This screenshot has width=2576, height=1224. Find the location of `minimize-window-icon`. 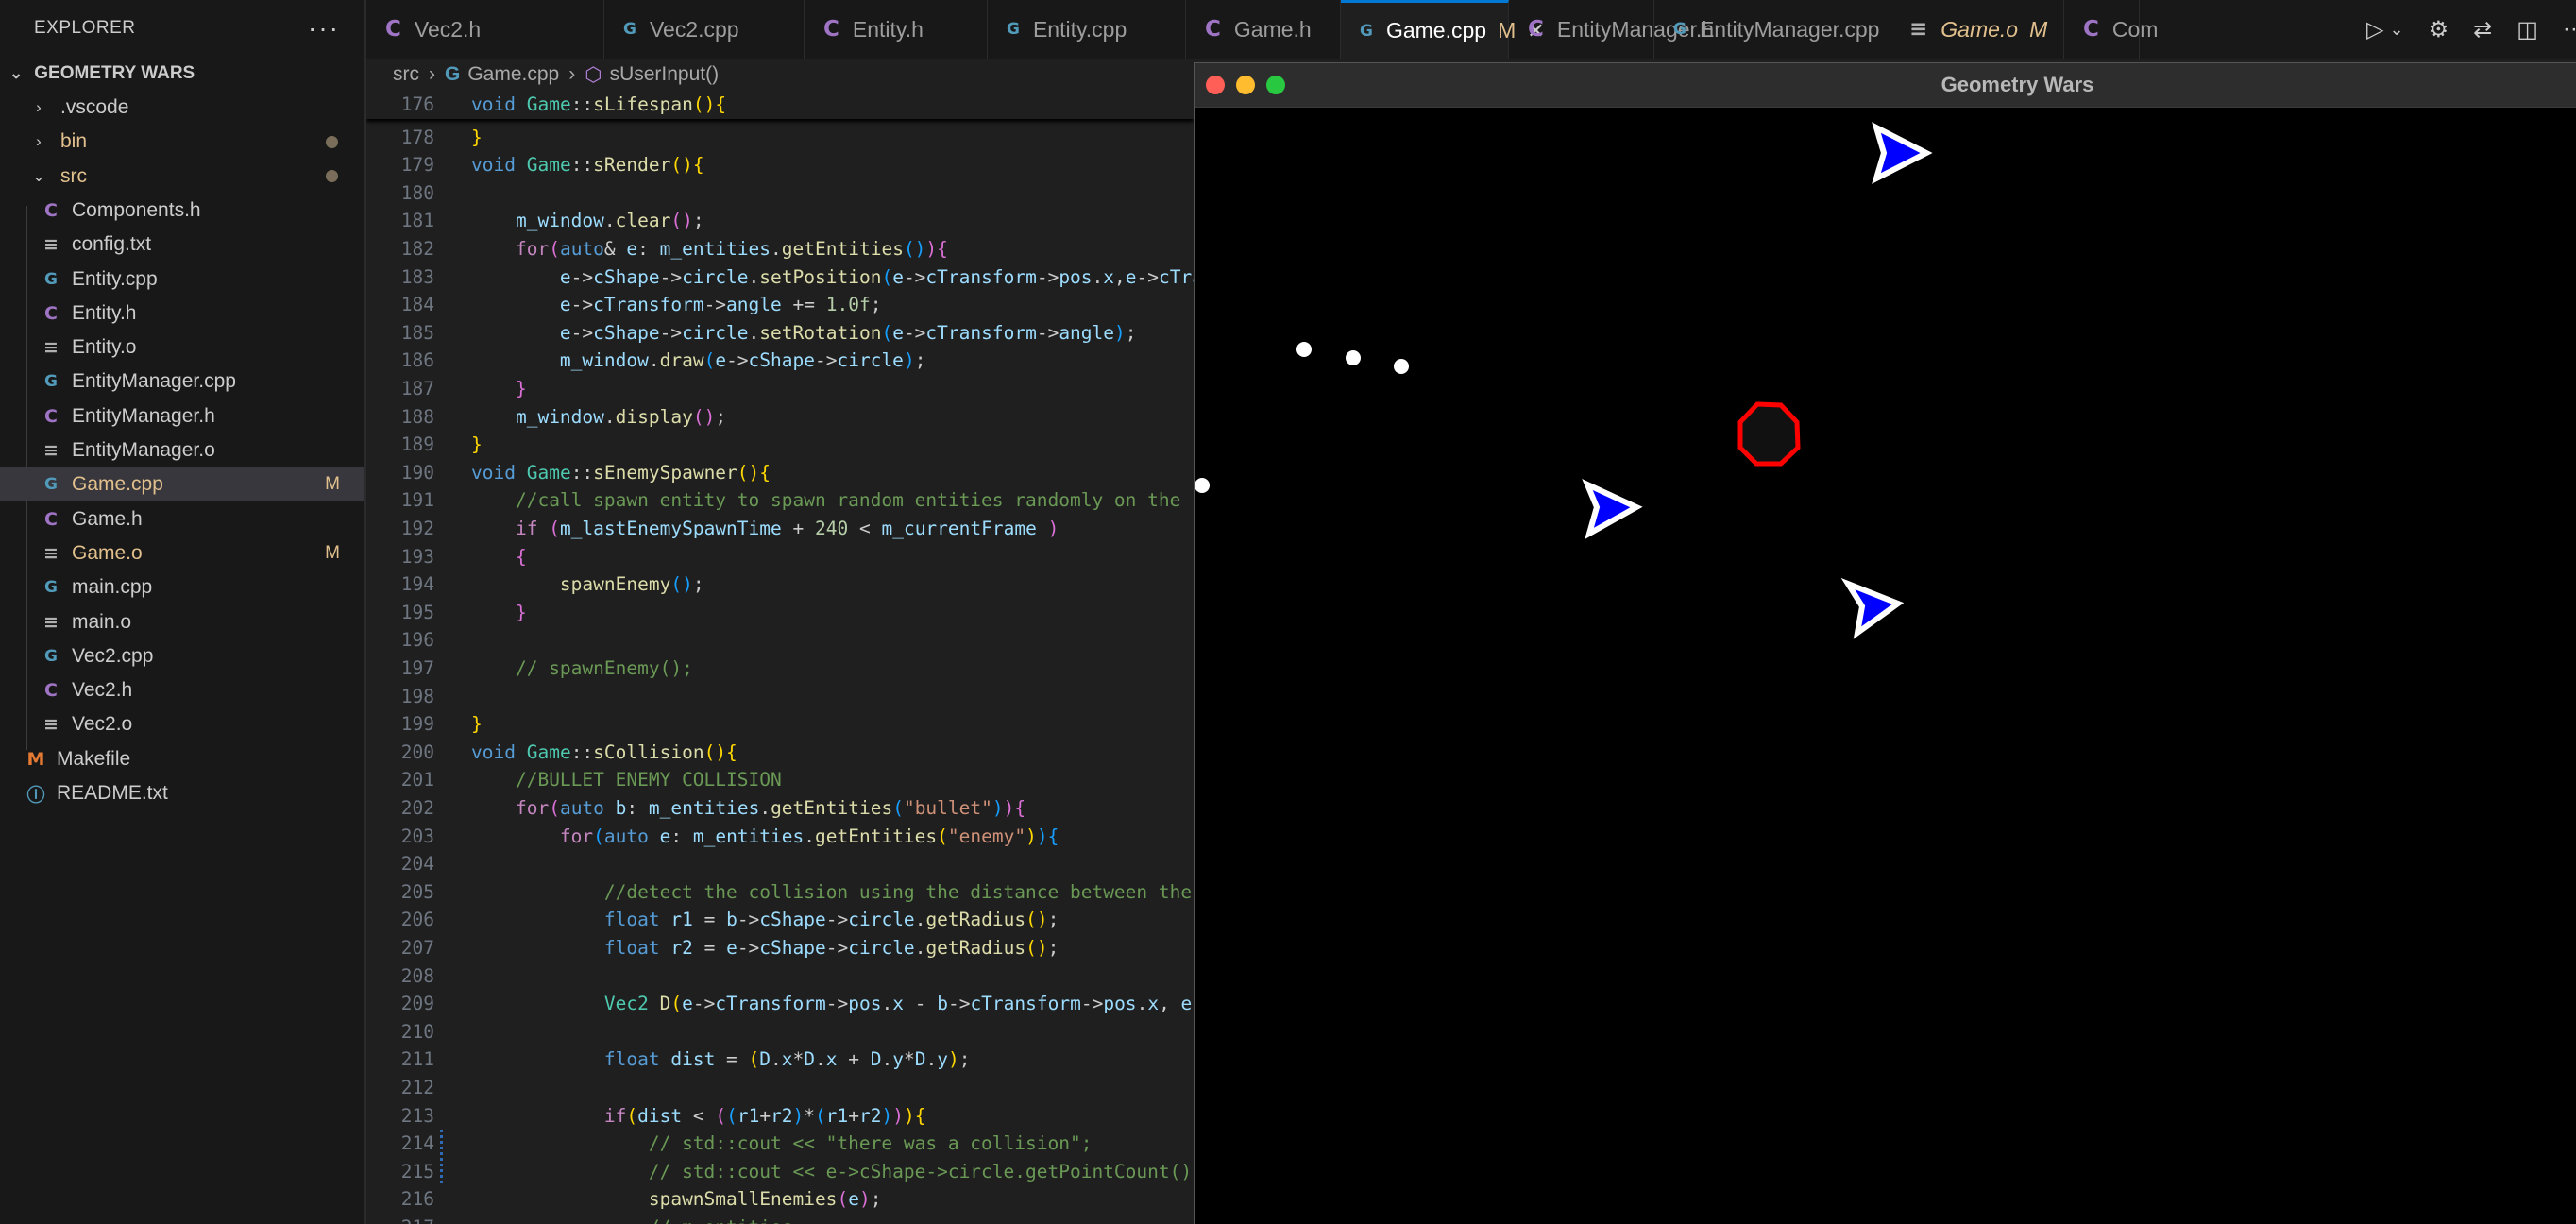

minimize-window-icon is located at coordinates (1245, 85).